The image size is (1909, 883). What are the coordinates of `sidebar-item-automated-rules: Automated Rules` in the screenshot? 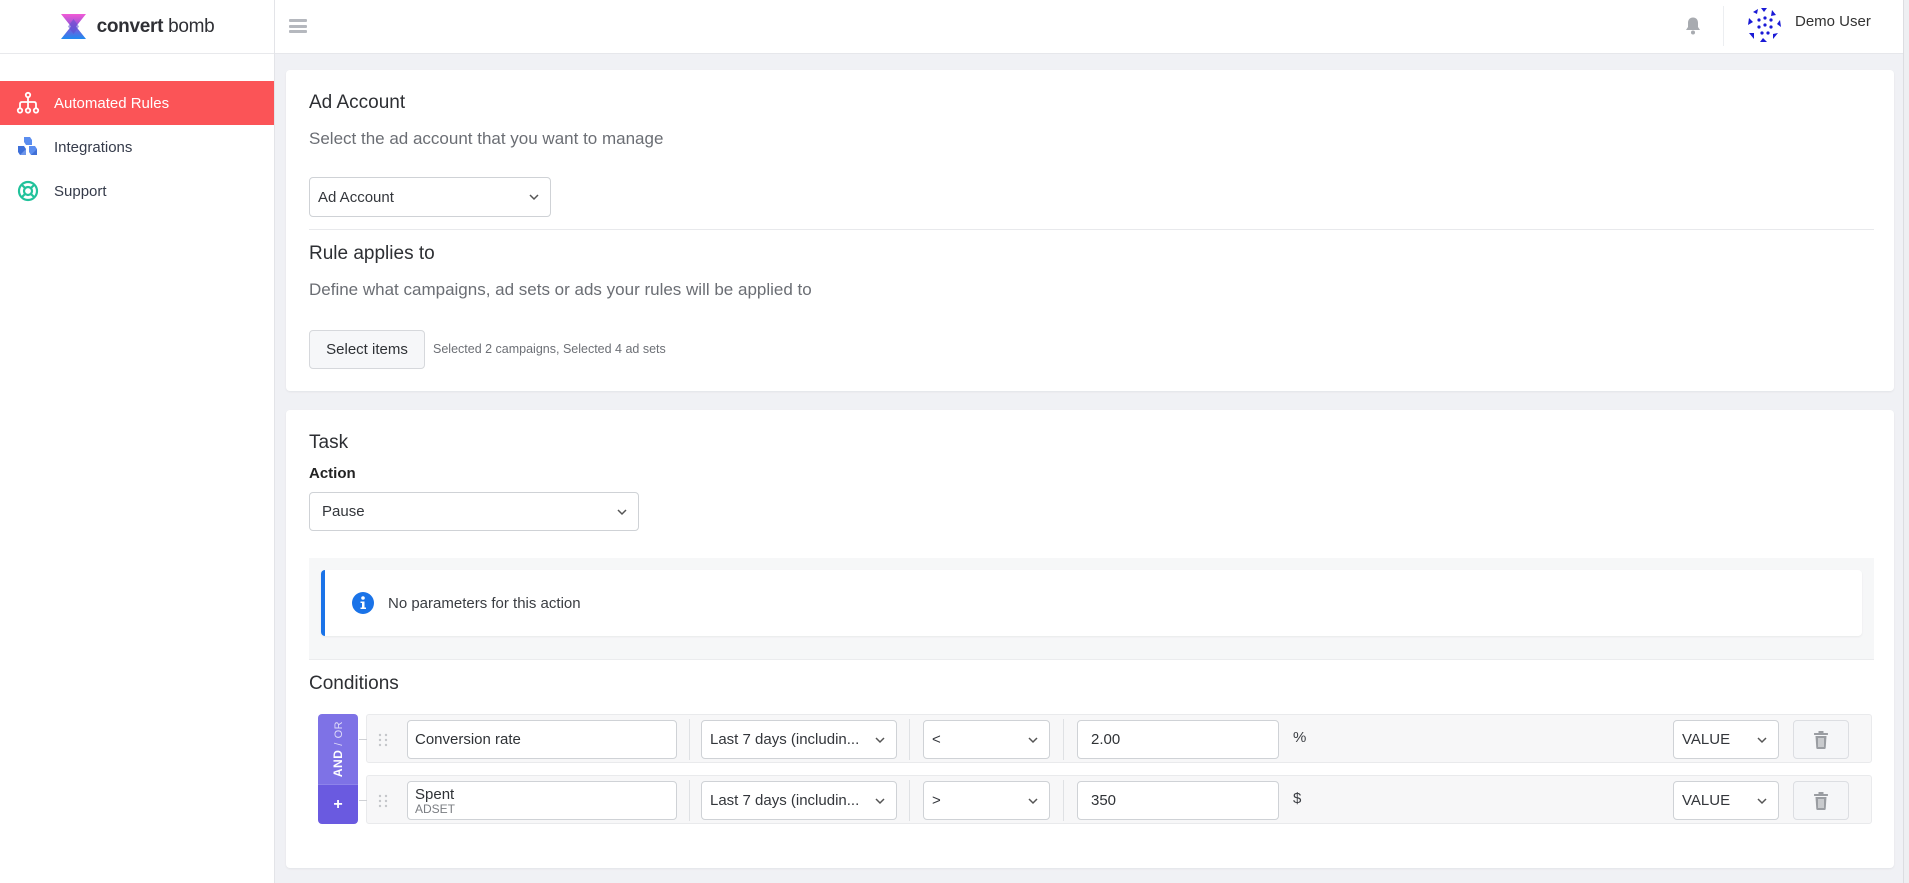 It's located at (137, 103).